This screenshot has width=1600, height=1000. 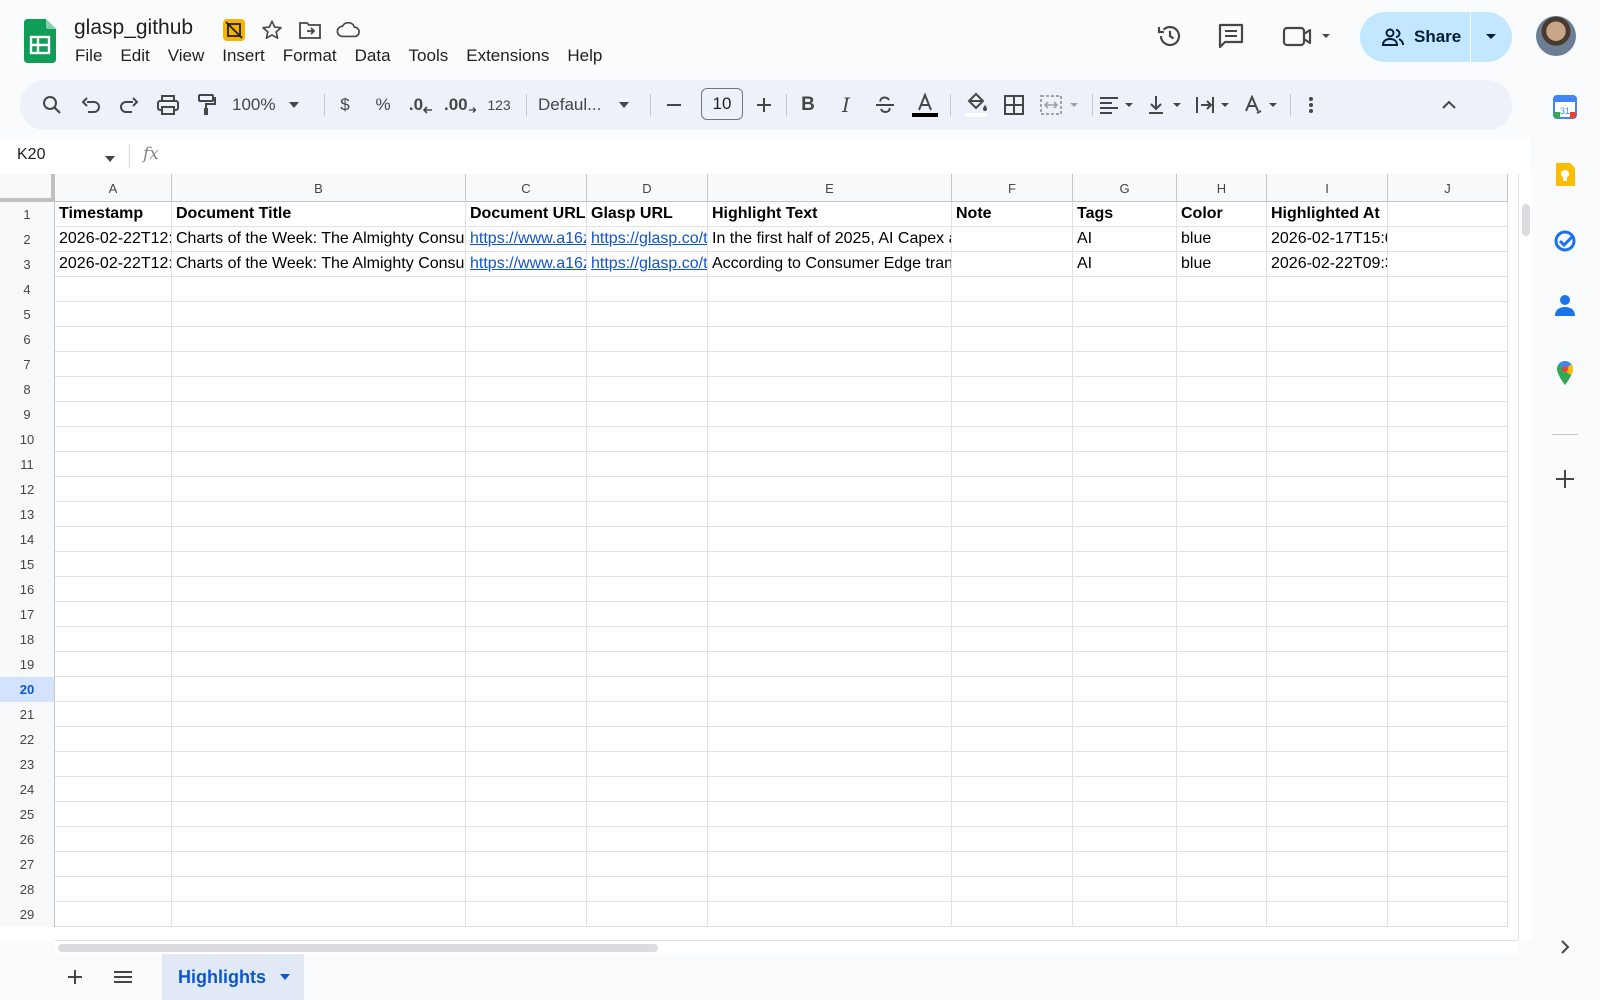 I want to click on row-header: 1, so click(x=27, y=214).